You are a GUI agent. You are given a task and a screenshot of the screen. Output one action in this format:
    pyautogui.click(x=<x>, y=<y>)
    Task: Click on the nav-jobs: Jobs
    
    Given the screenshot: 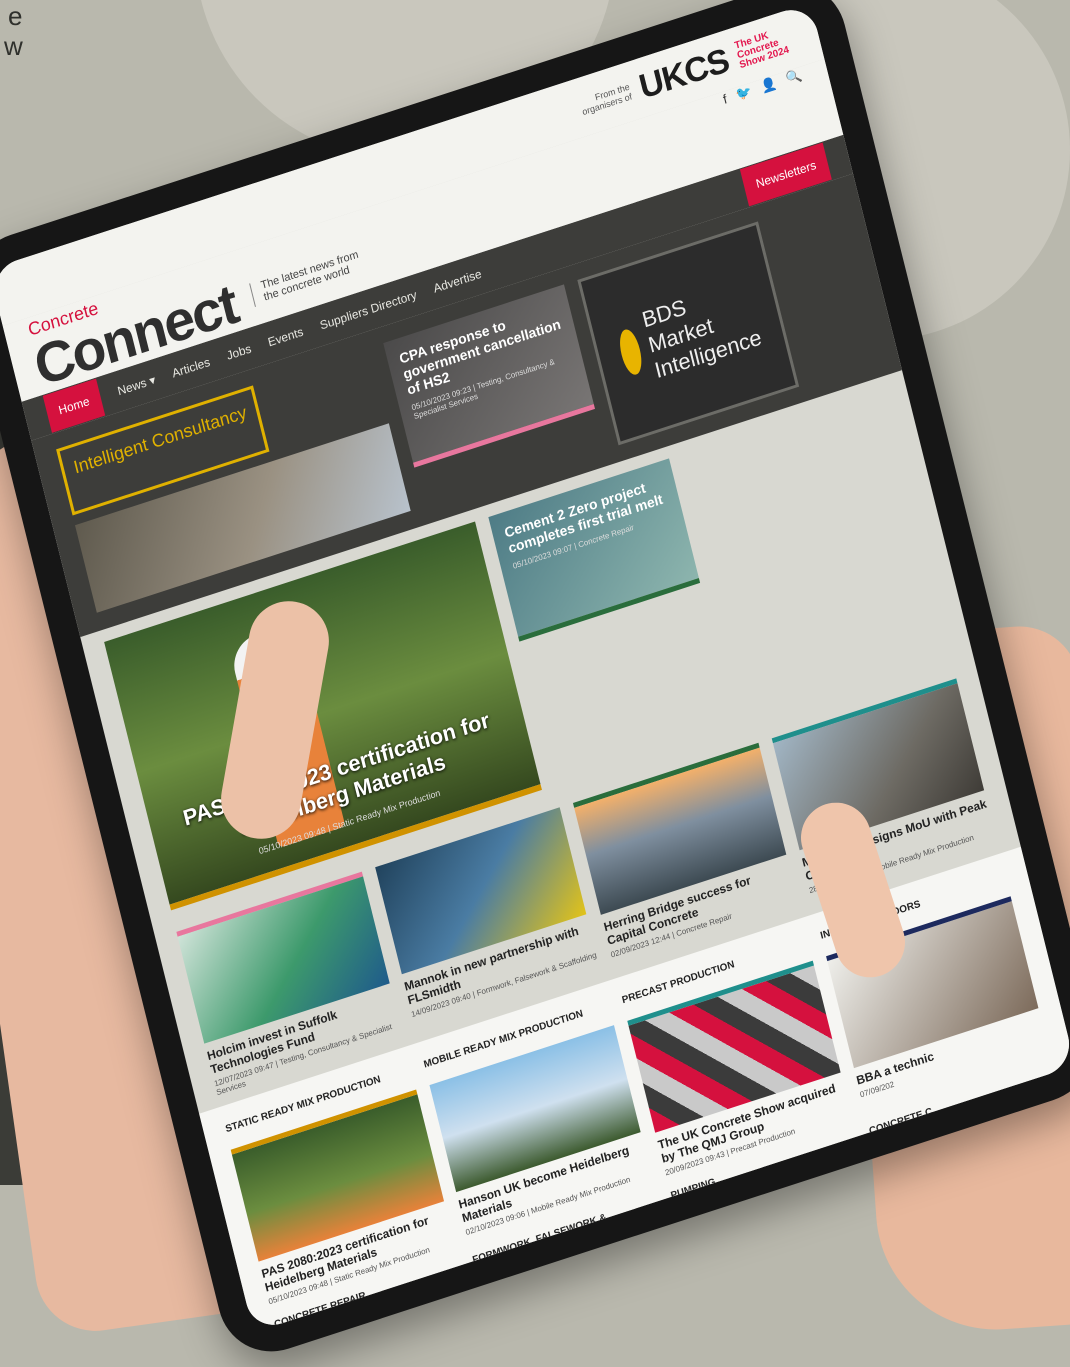 What is the action you would take?
    pyautogui.click(x=239, y=351)
    